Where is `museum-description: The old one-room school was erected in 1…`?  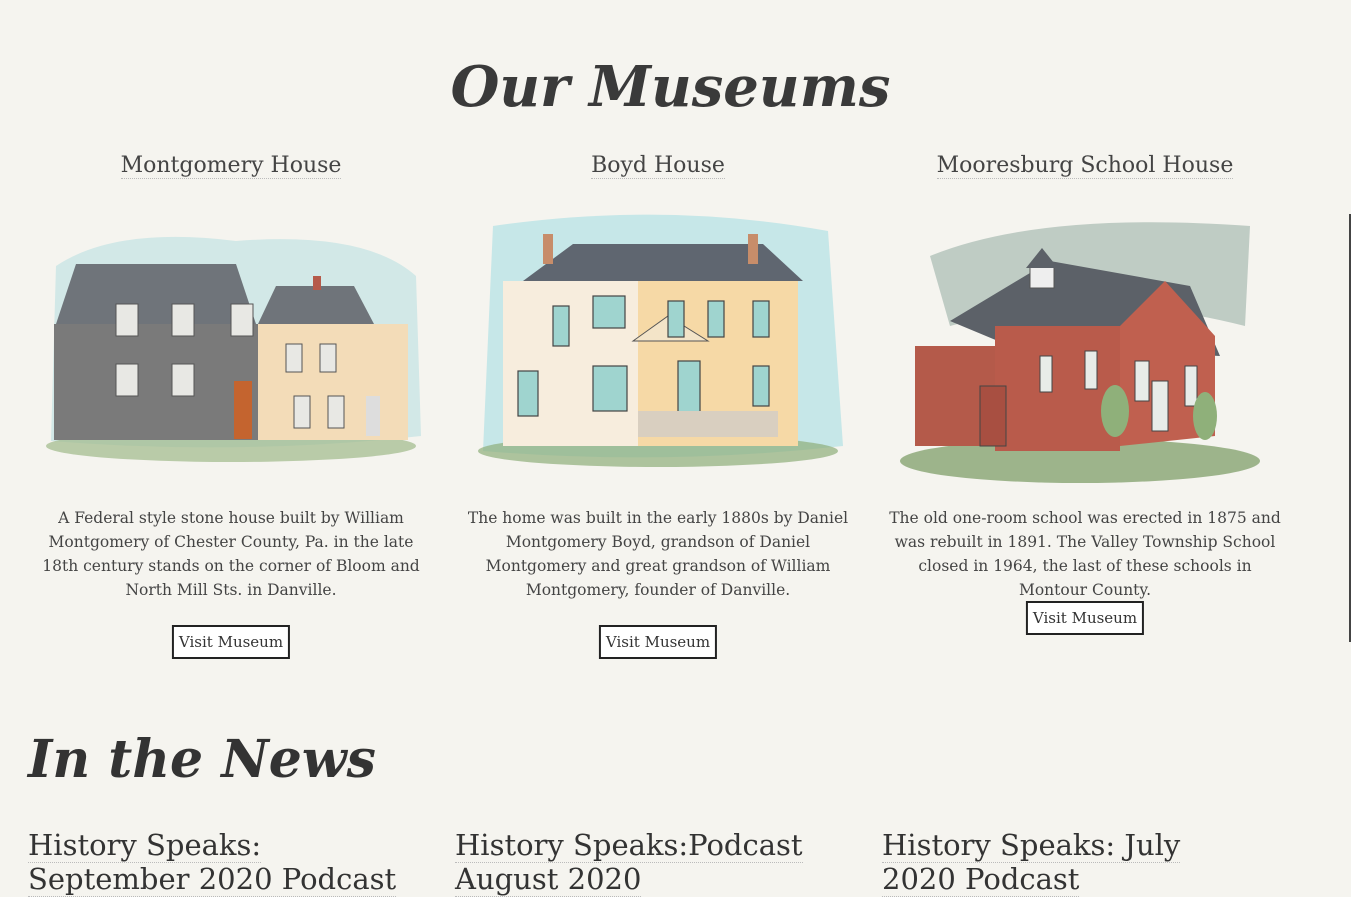 museum-description: The old one-room school was erected in 1… is located at coordinates (1085, 554).